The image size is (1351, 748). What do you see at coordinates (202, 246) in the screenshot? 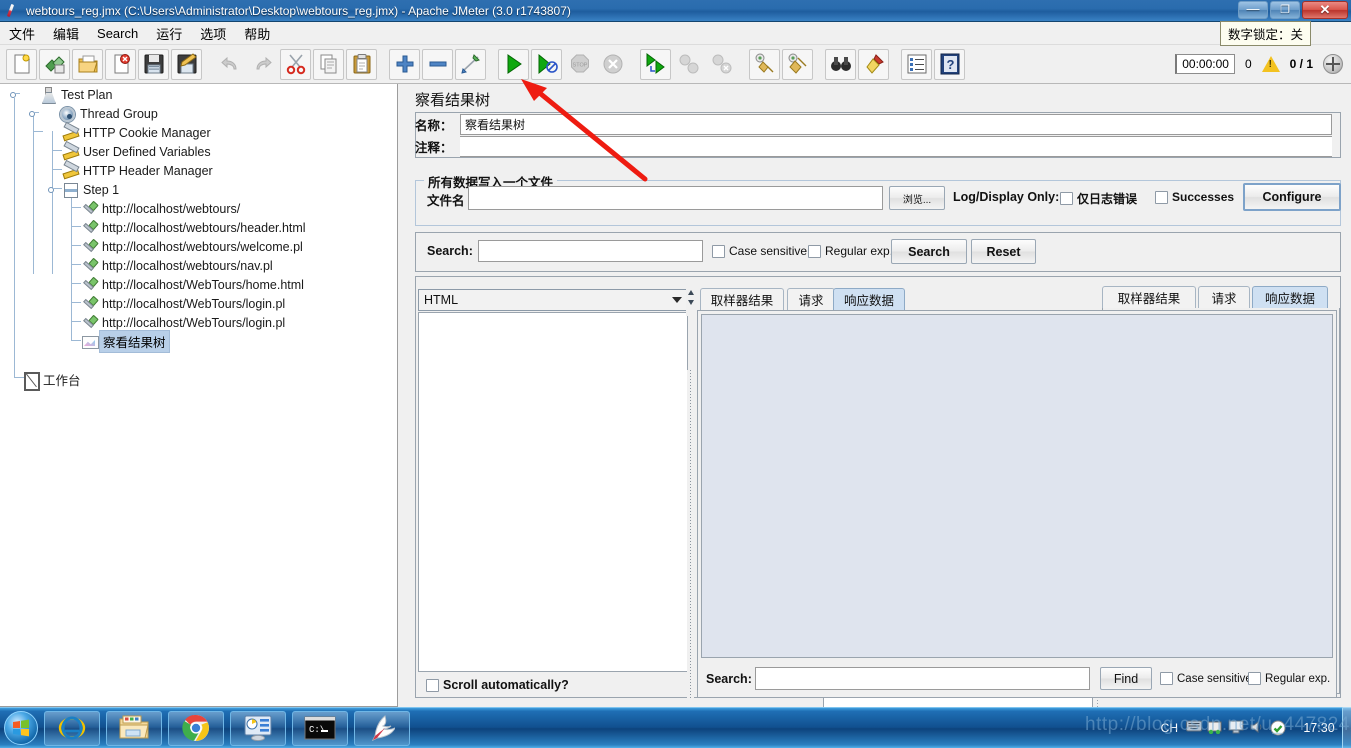
I see `tree-node-label: http://localhost/webtours/welcome.pl` at bounding box center [202, 246].